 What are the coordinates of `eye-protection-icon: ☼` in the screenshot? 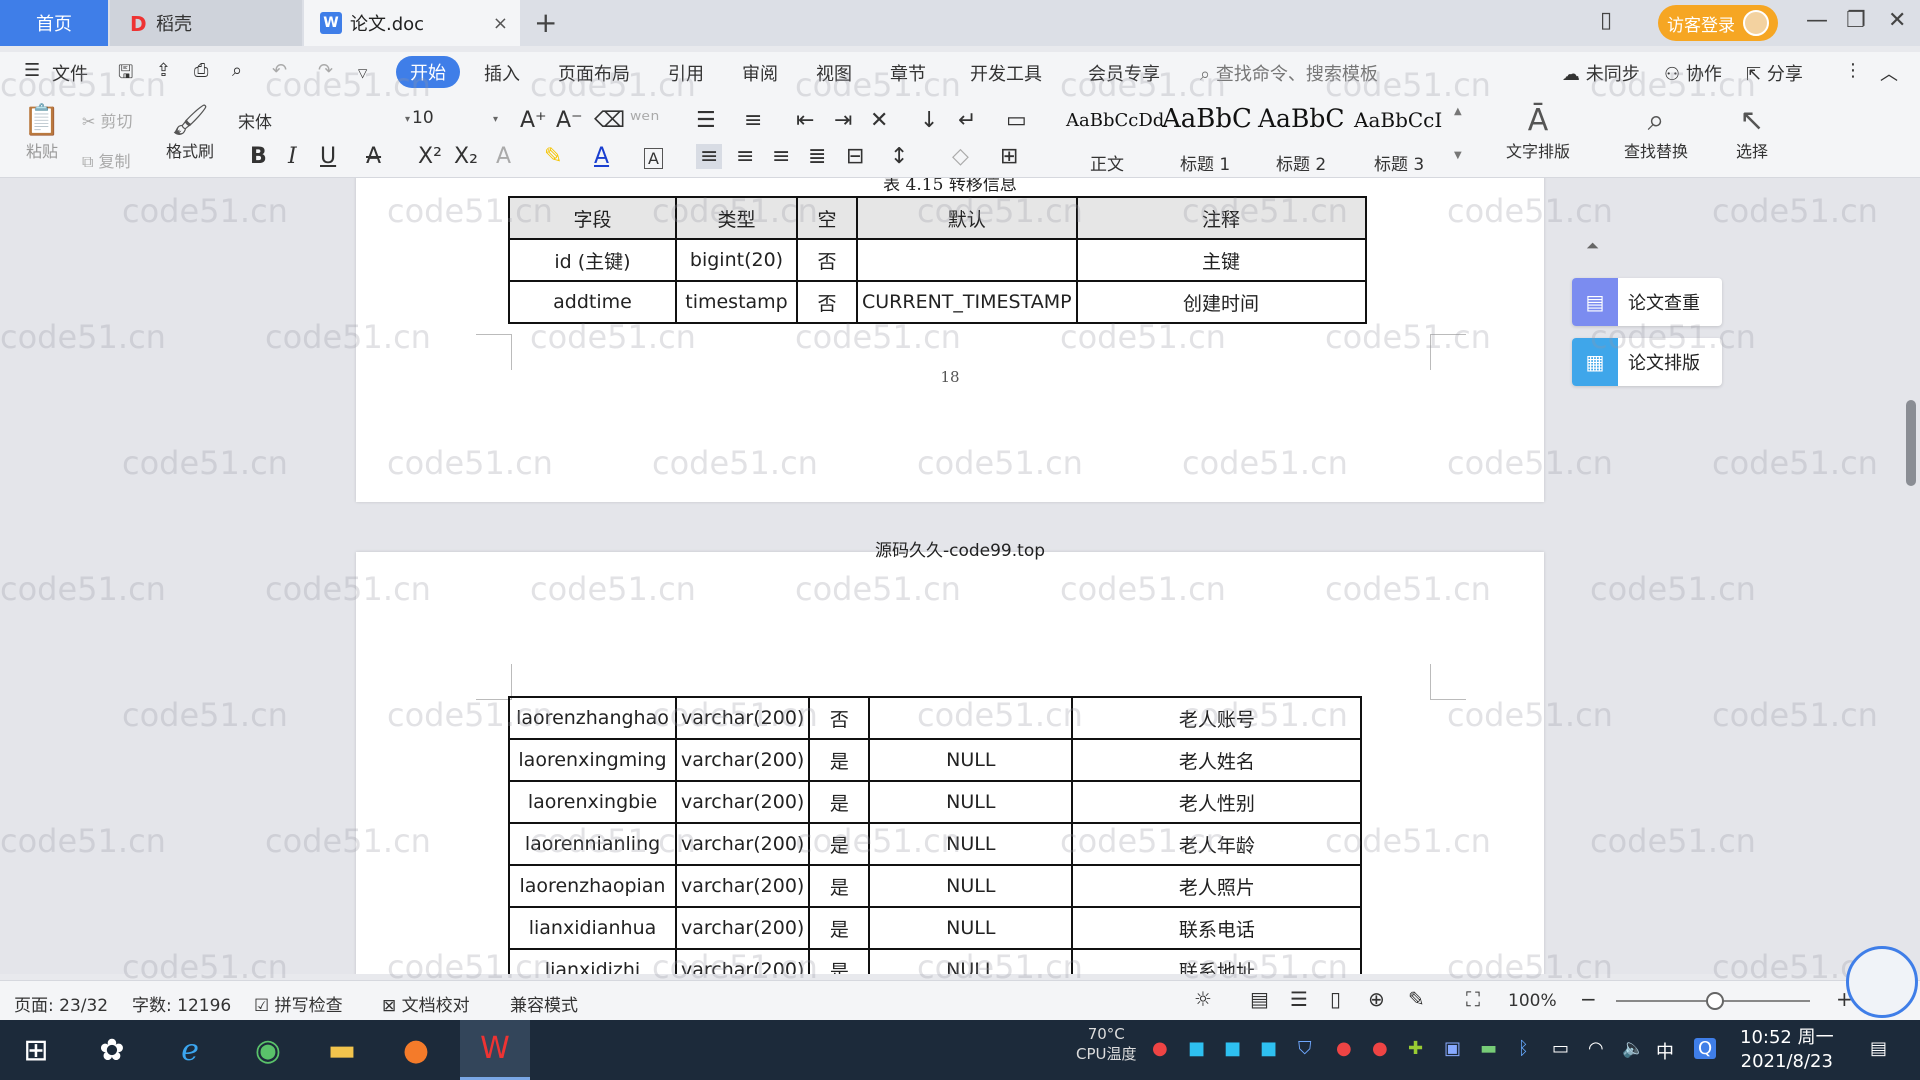 It's located at (1203, 999).